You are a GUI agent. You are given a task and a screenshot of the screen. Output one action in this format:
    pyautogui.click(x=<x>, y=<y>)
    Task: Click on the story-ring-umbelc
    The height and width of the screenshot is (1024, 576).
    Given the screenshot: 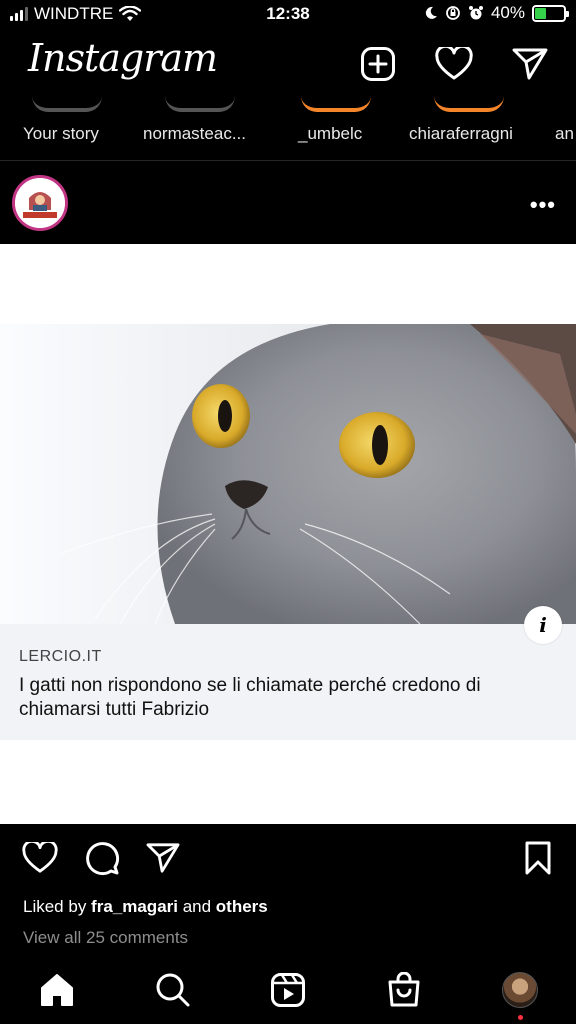 What is the action you would take?
    pyautogui.click(x=336, y=104)
    